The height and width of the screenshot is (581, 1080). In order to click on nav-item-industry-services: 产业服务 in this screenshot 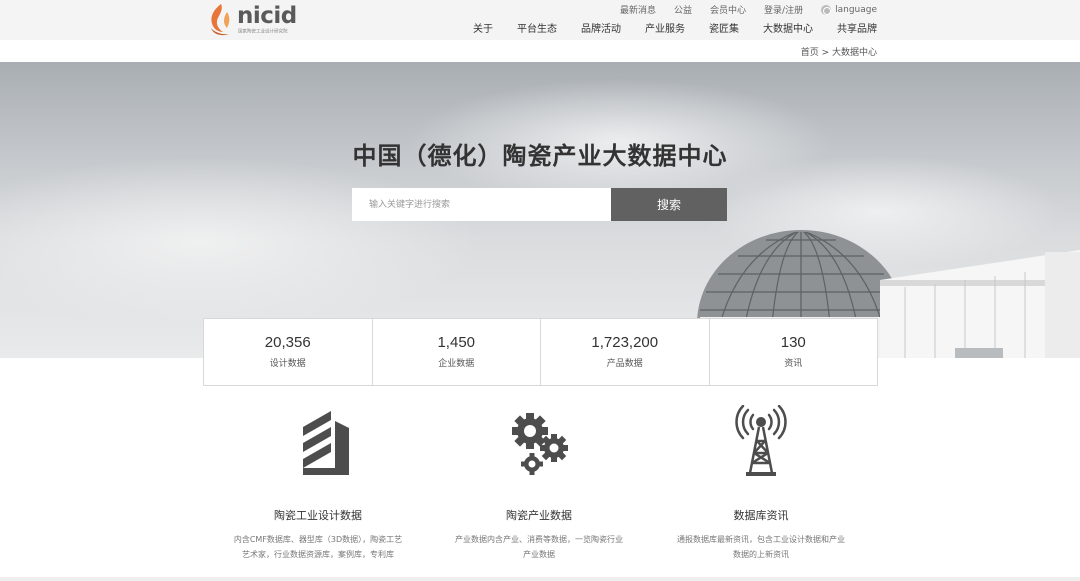, I will do `click(665, 27)`.